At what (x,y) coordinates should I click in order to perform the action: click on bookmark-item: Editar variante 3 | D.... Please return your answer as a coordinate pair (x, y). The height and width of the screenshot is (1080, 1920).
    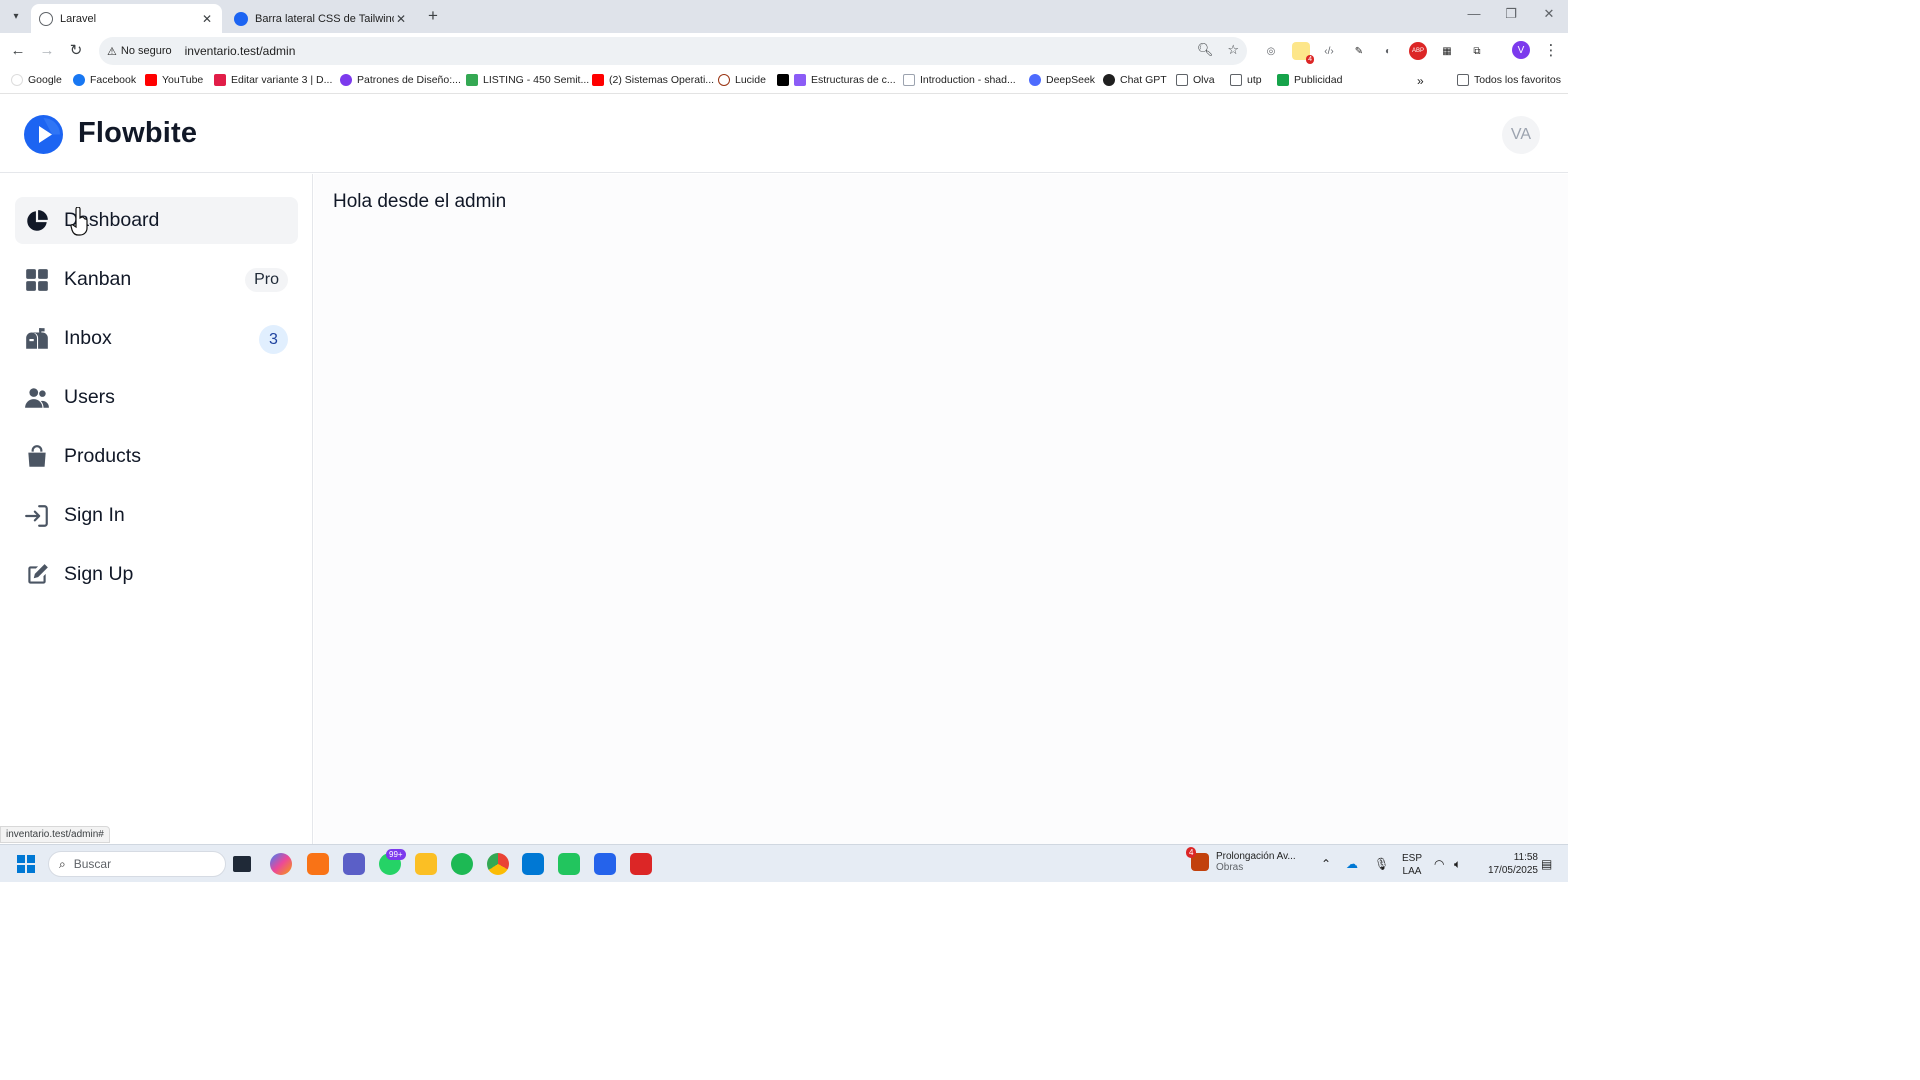
    Looking at the image, I should click on (273, 80).